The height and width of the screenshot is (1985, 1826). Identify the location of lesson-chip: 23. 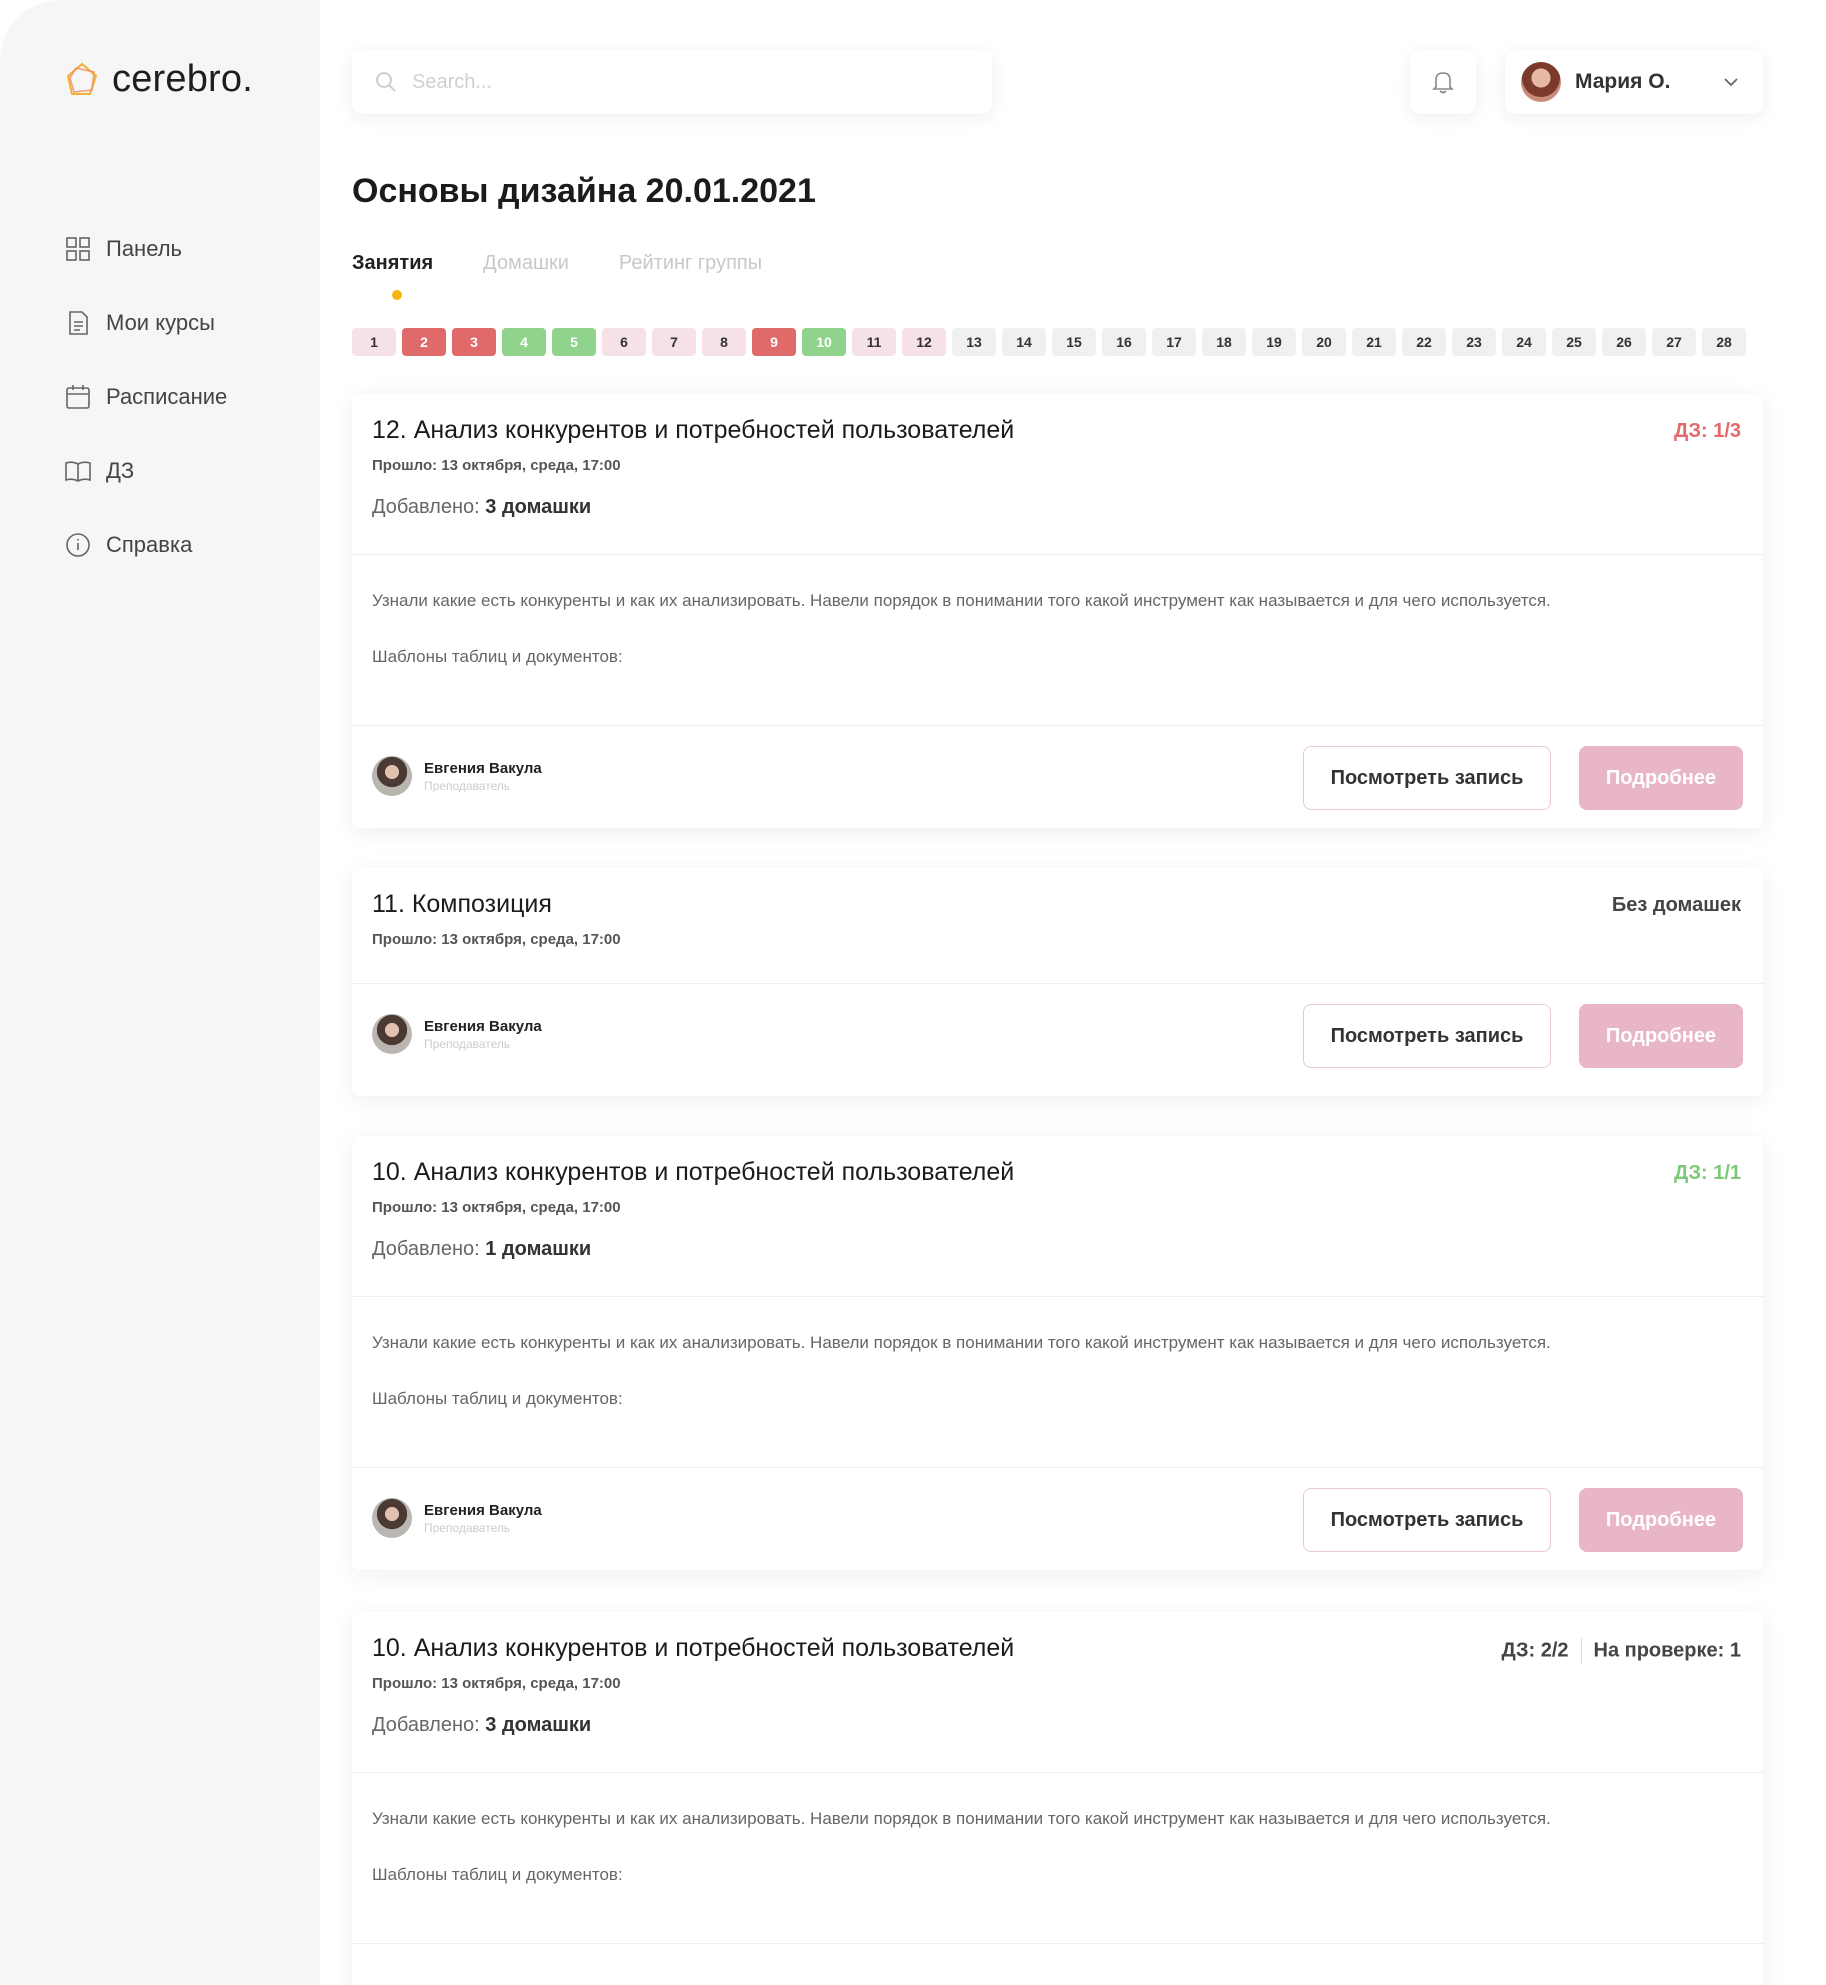
(1474, 342).